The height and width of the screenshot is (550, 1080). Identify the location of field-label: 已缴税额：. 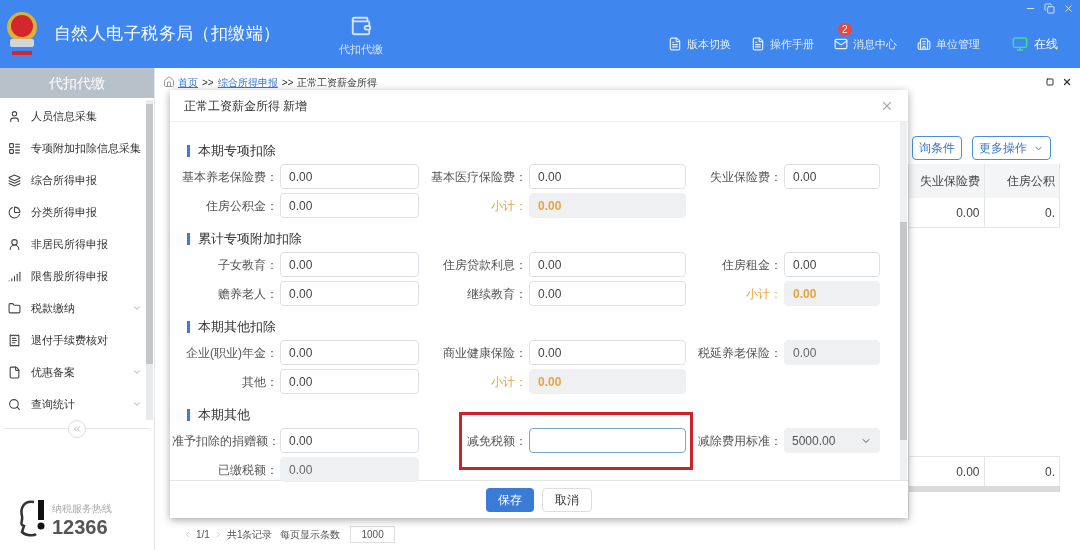
(248, 470).